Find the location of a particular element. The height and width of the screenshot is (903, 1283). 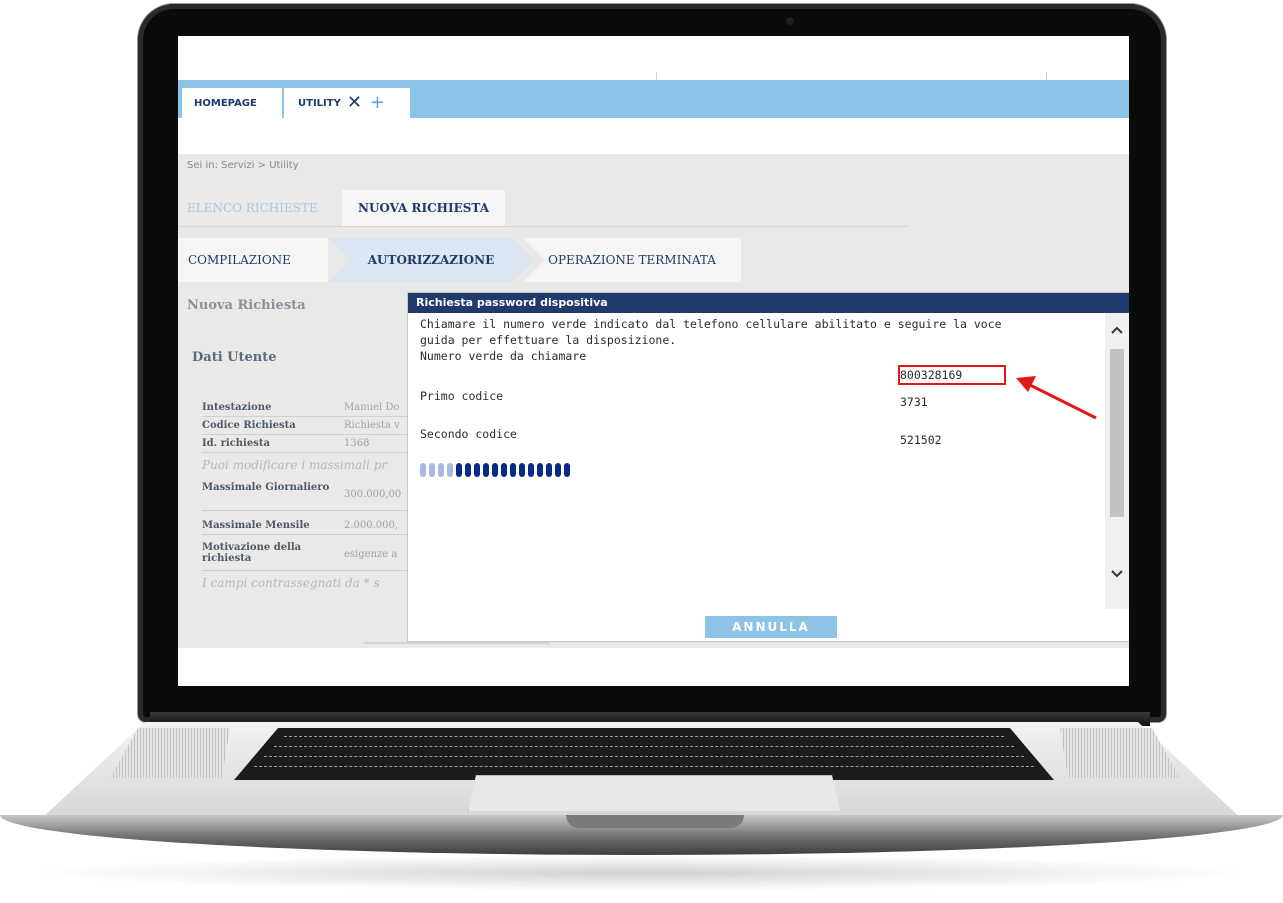

number-label: Numero verde da chiamare is located at coordinates (503, 356).